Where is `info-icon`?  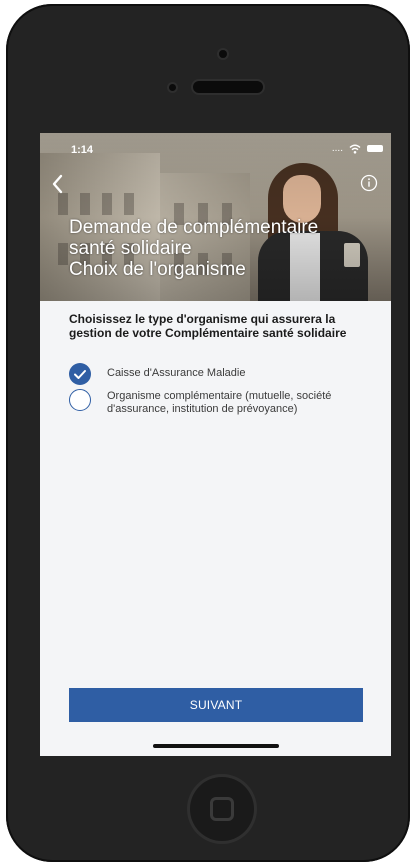
info-icon is located at coordinates (369, 183).